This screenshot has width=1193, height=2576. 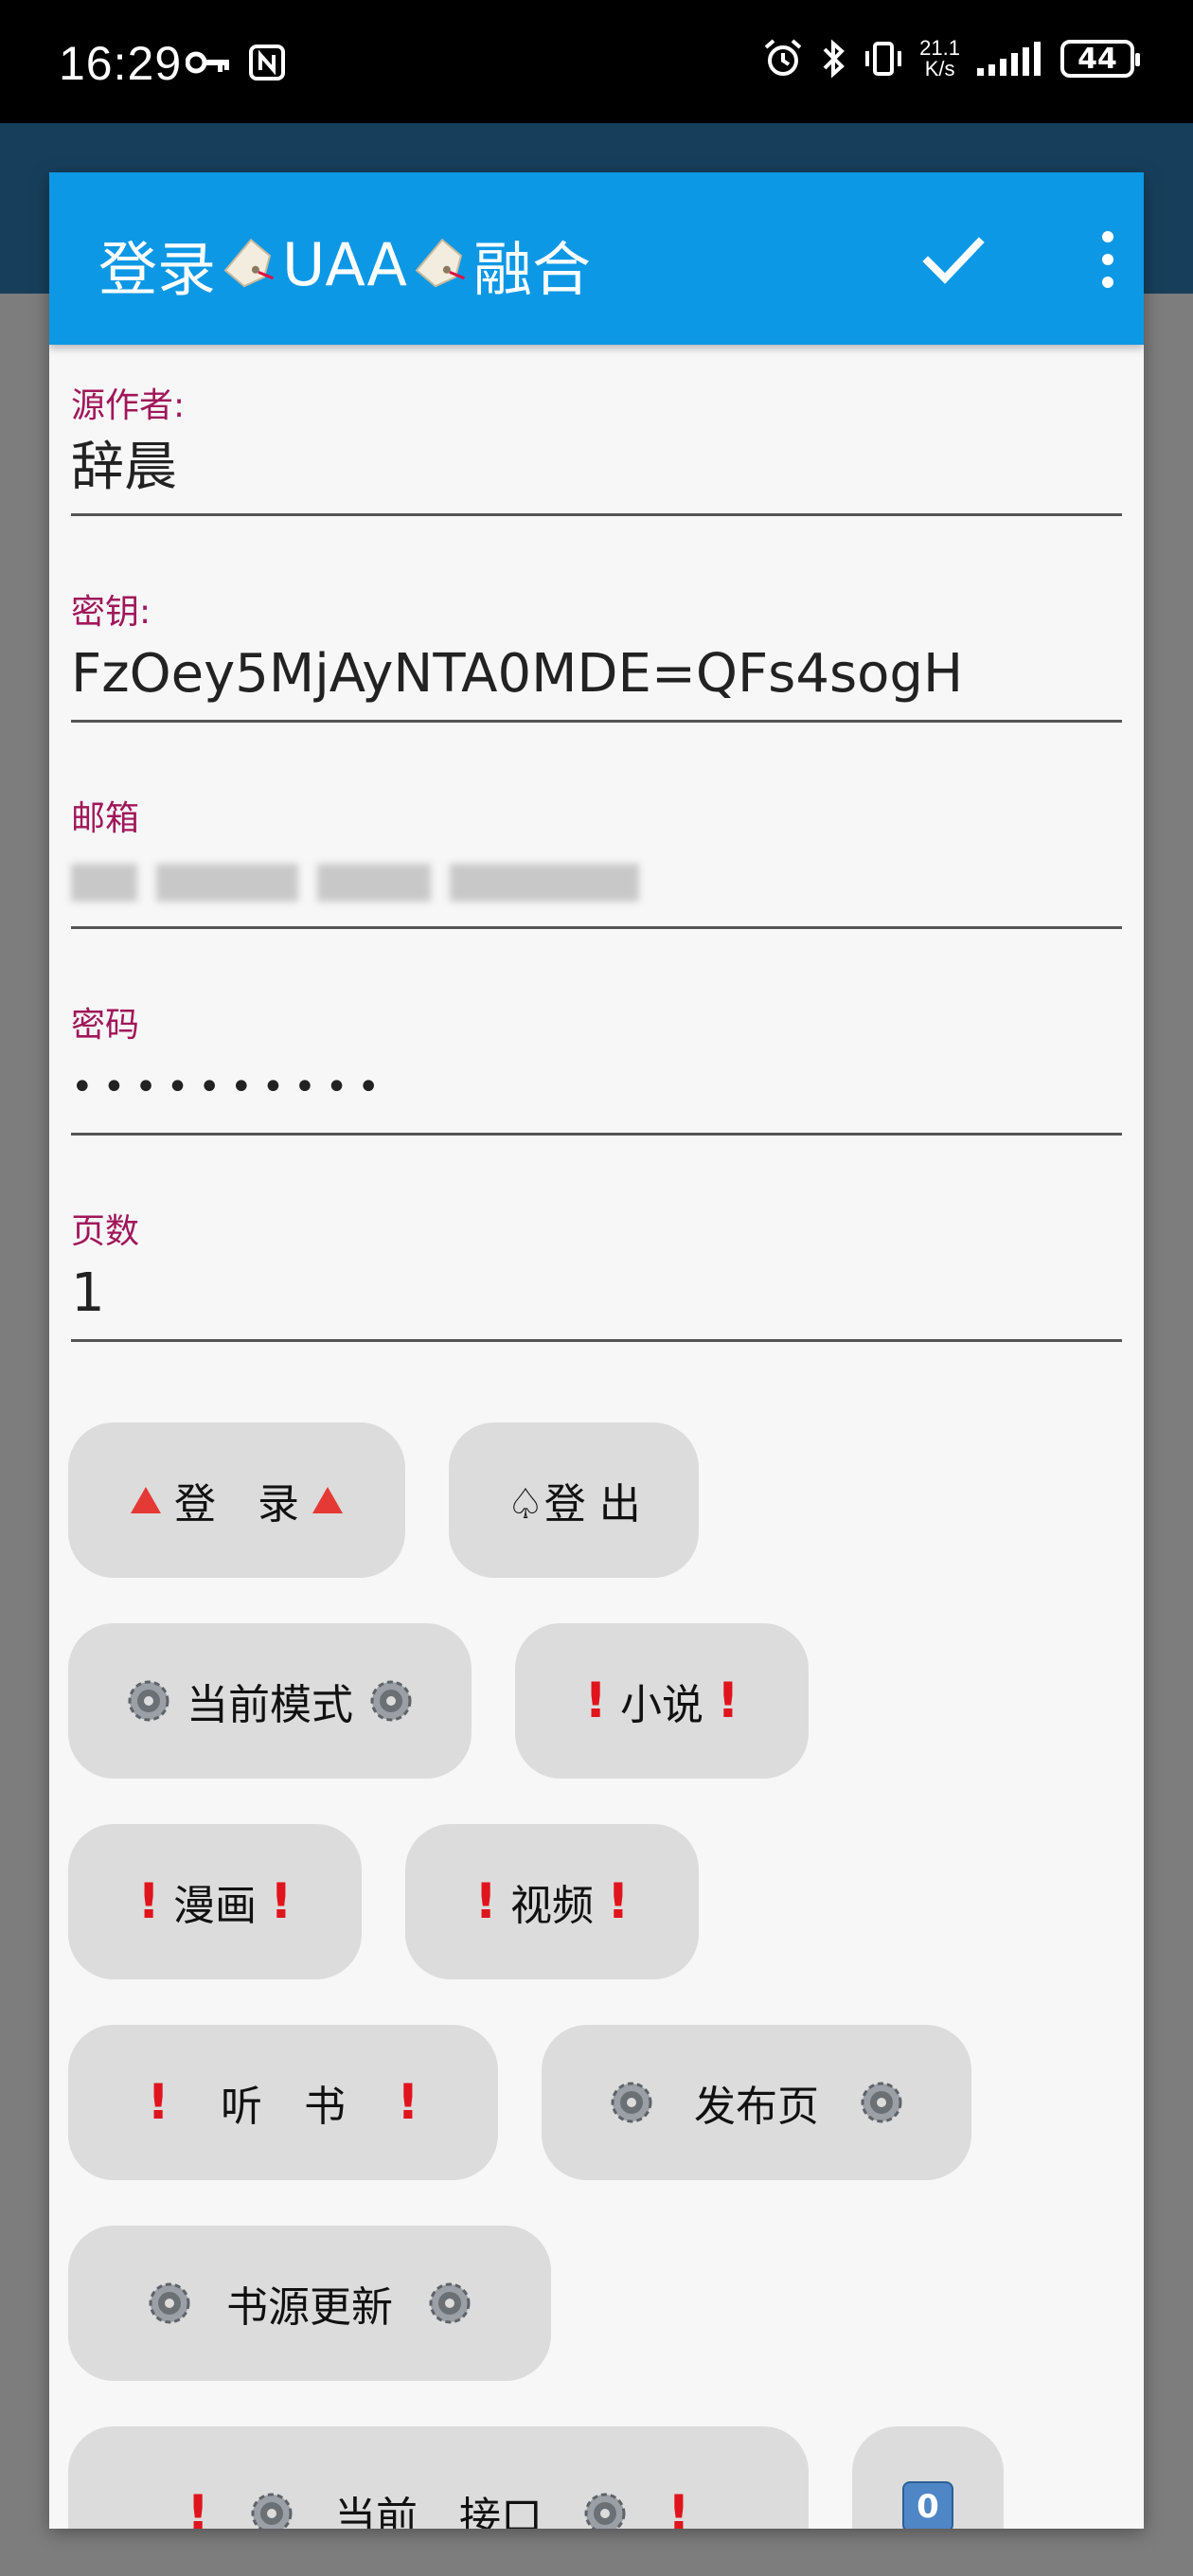 I want to click on author-field: 源作者: 辞晨, so click(x=596, y=449).